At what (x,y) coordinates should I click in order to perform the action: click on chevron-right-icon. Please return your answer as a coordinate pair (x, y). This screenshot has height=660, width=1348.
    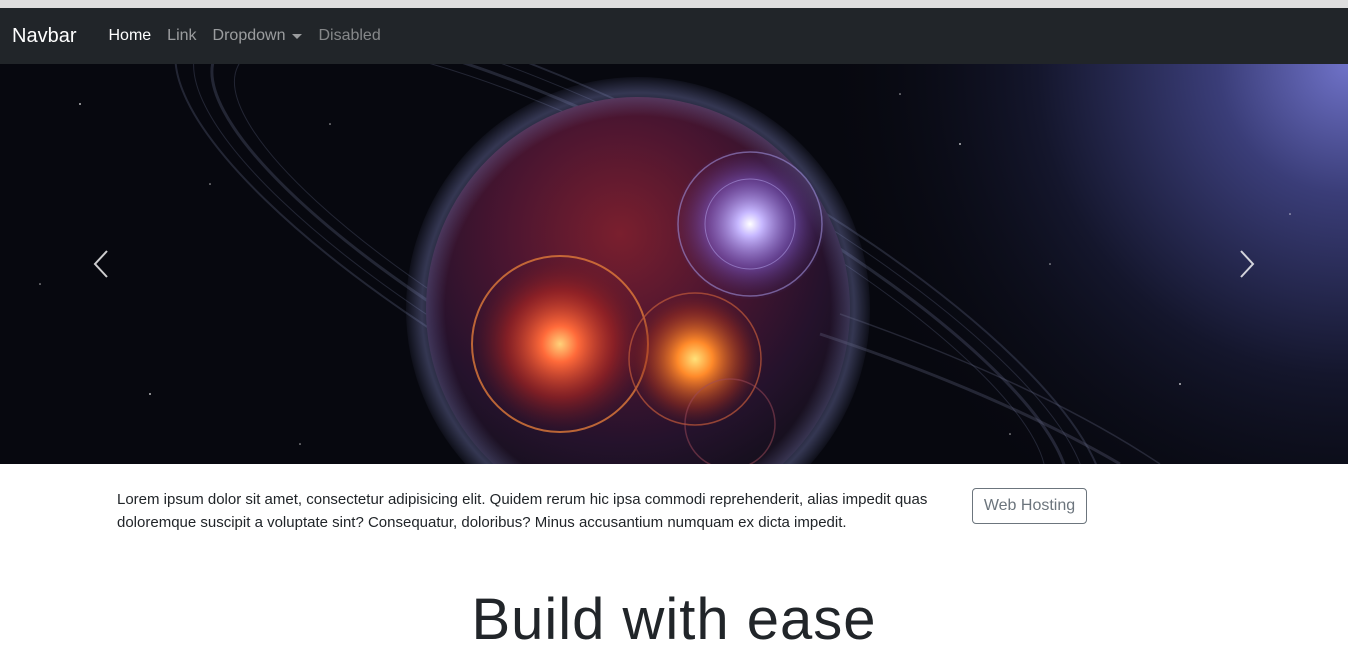
    Looking at the image, I should click on (1247, 264).